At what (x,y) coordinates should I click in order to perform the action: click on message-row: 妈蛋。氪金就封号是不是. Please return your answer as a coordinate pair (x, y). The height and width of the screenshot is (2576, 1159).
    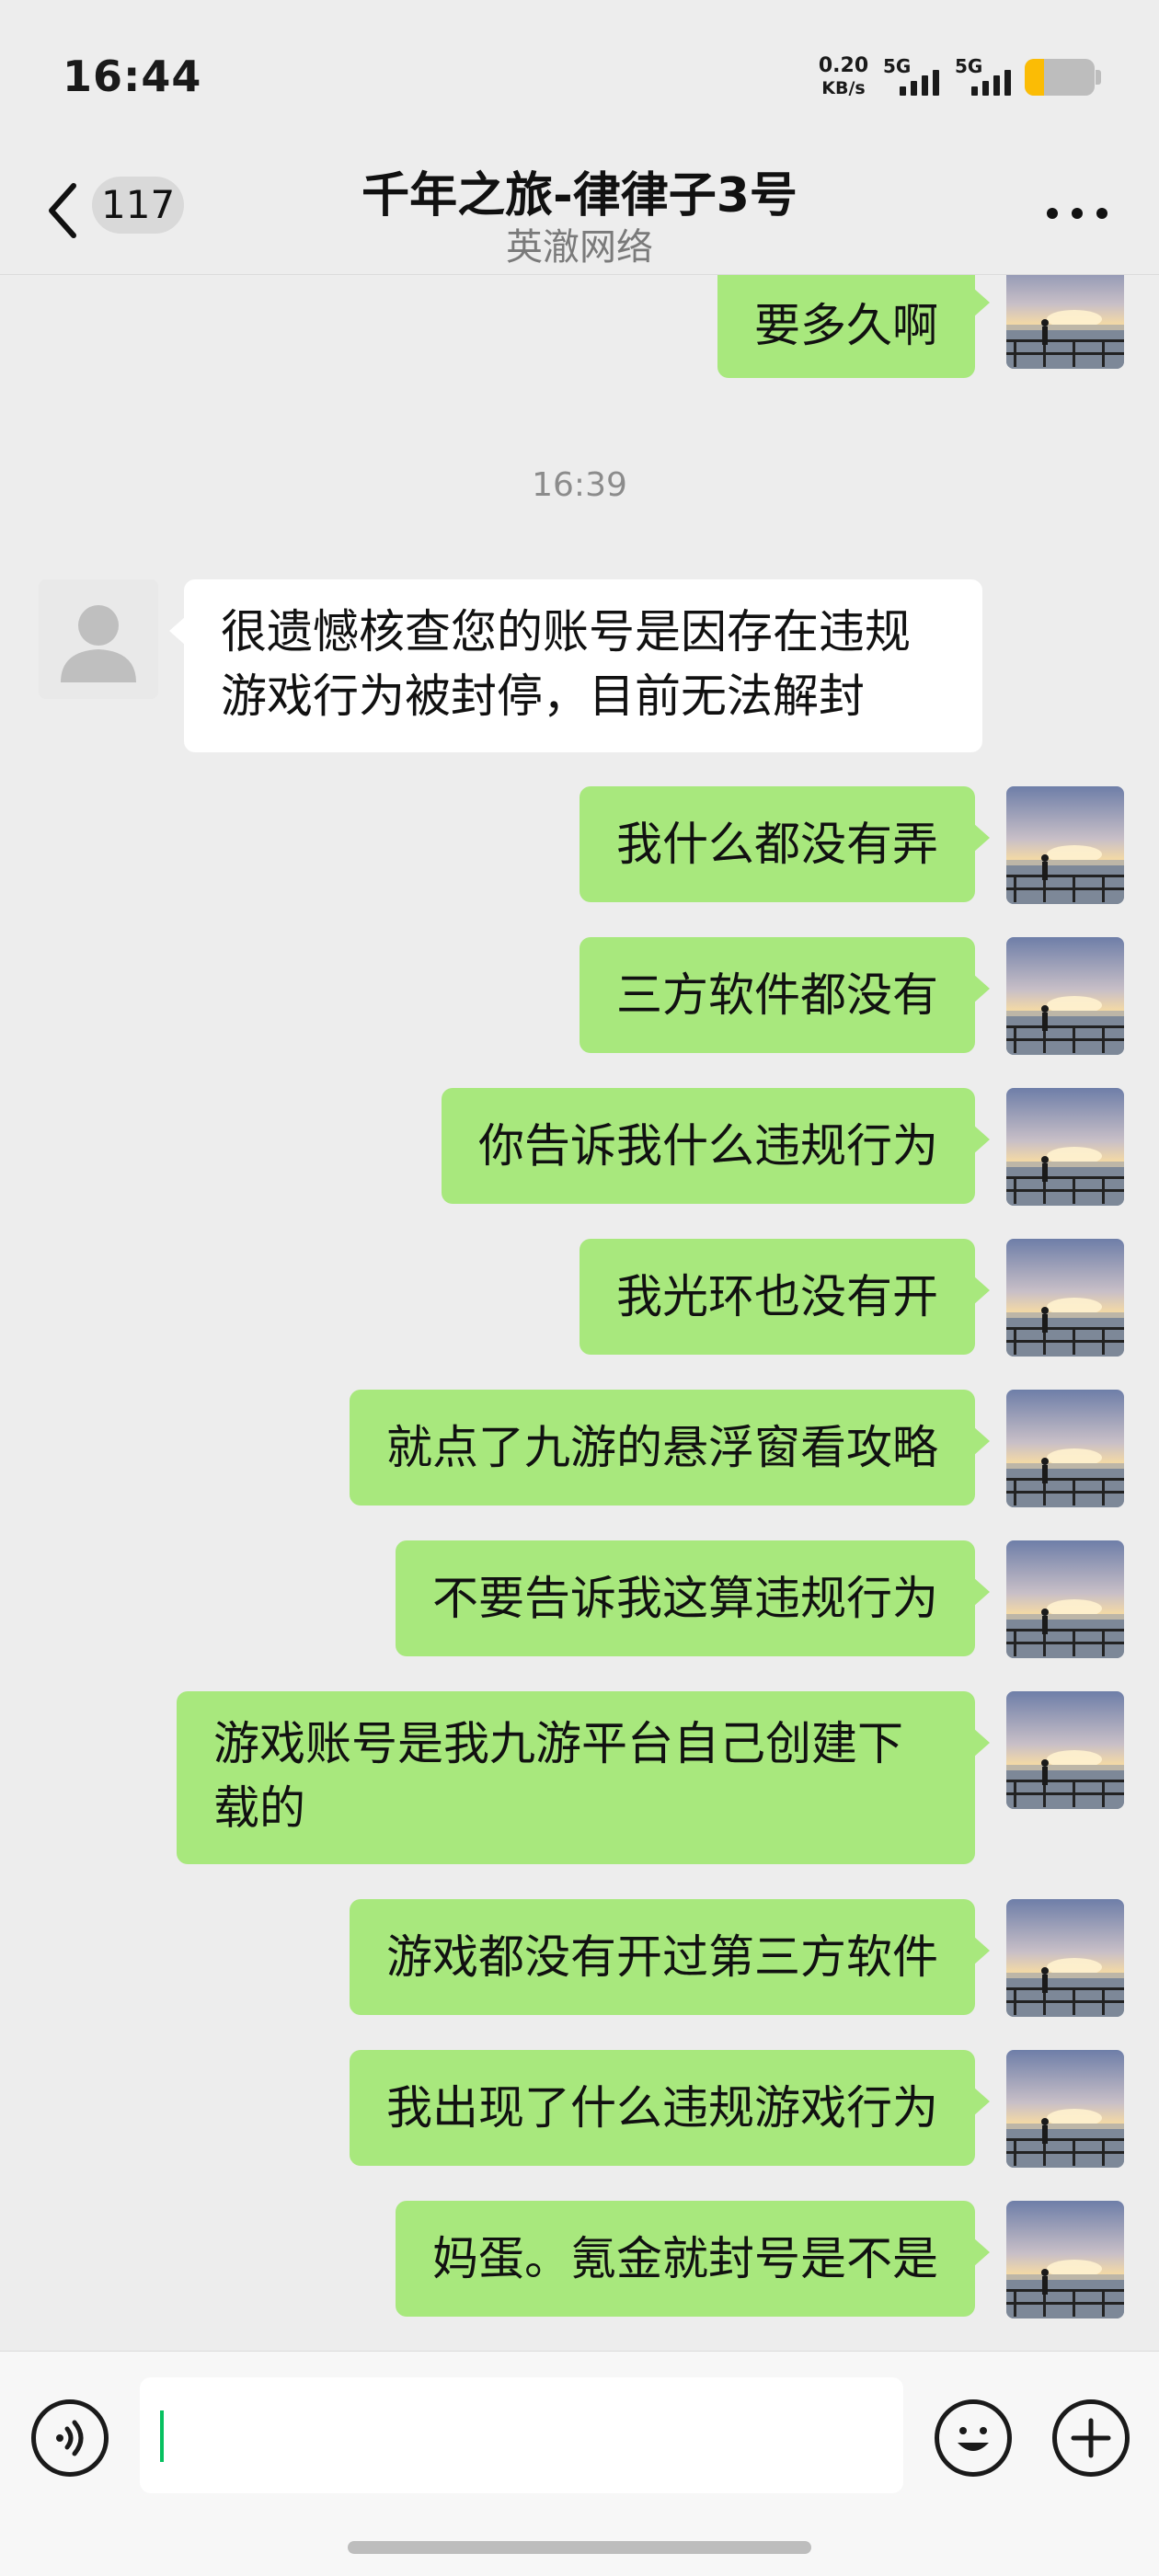
    Looking at the image, I should click on (579, 2259).